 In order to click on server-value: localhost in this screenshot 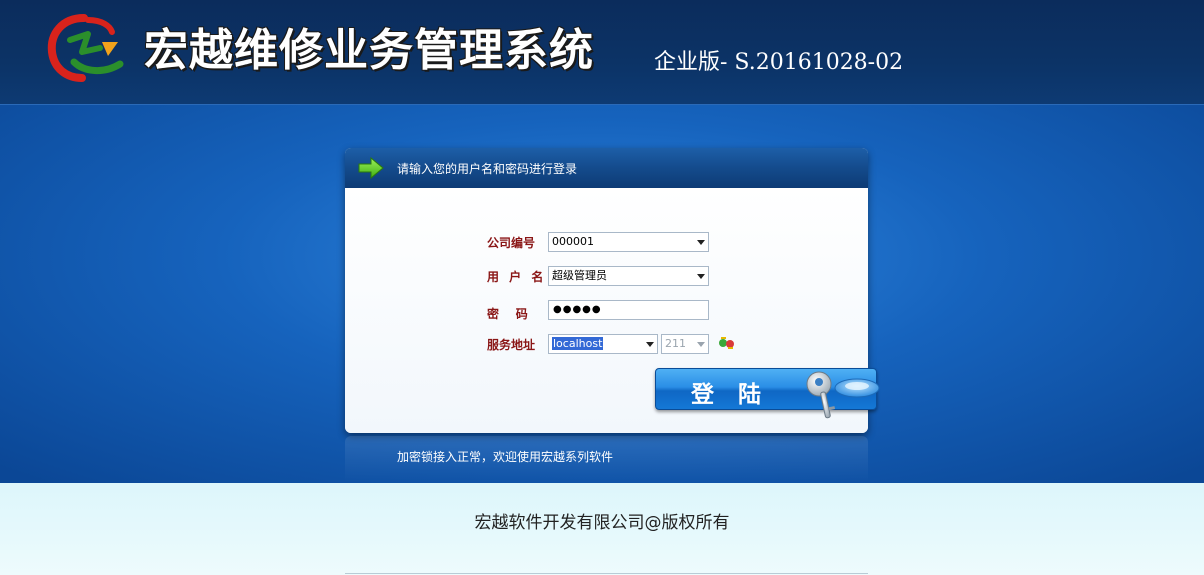, I will do `click(578, 343)`.